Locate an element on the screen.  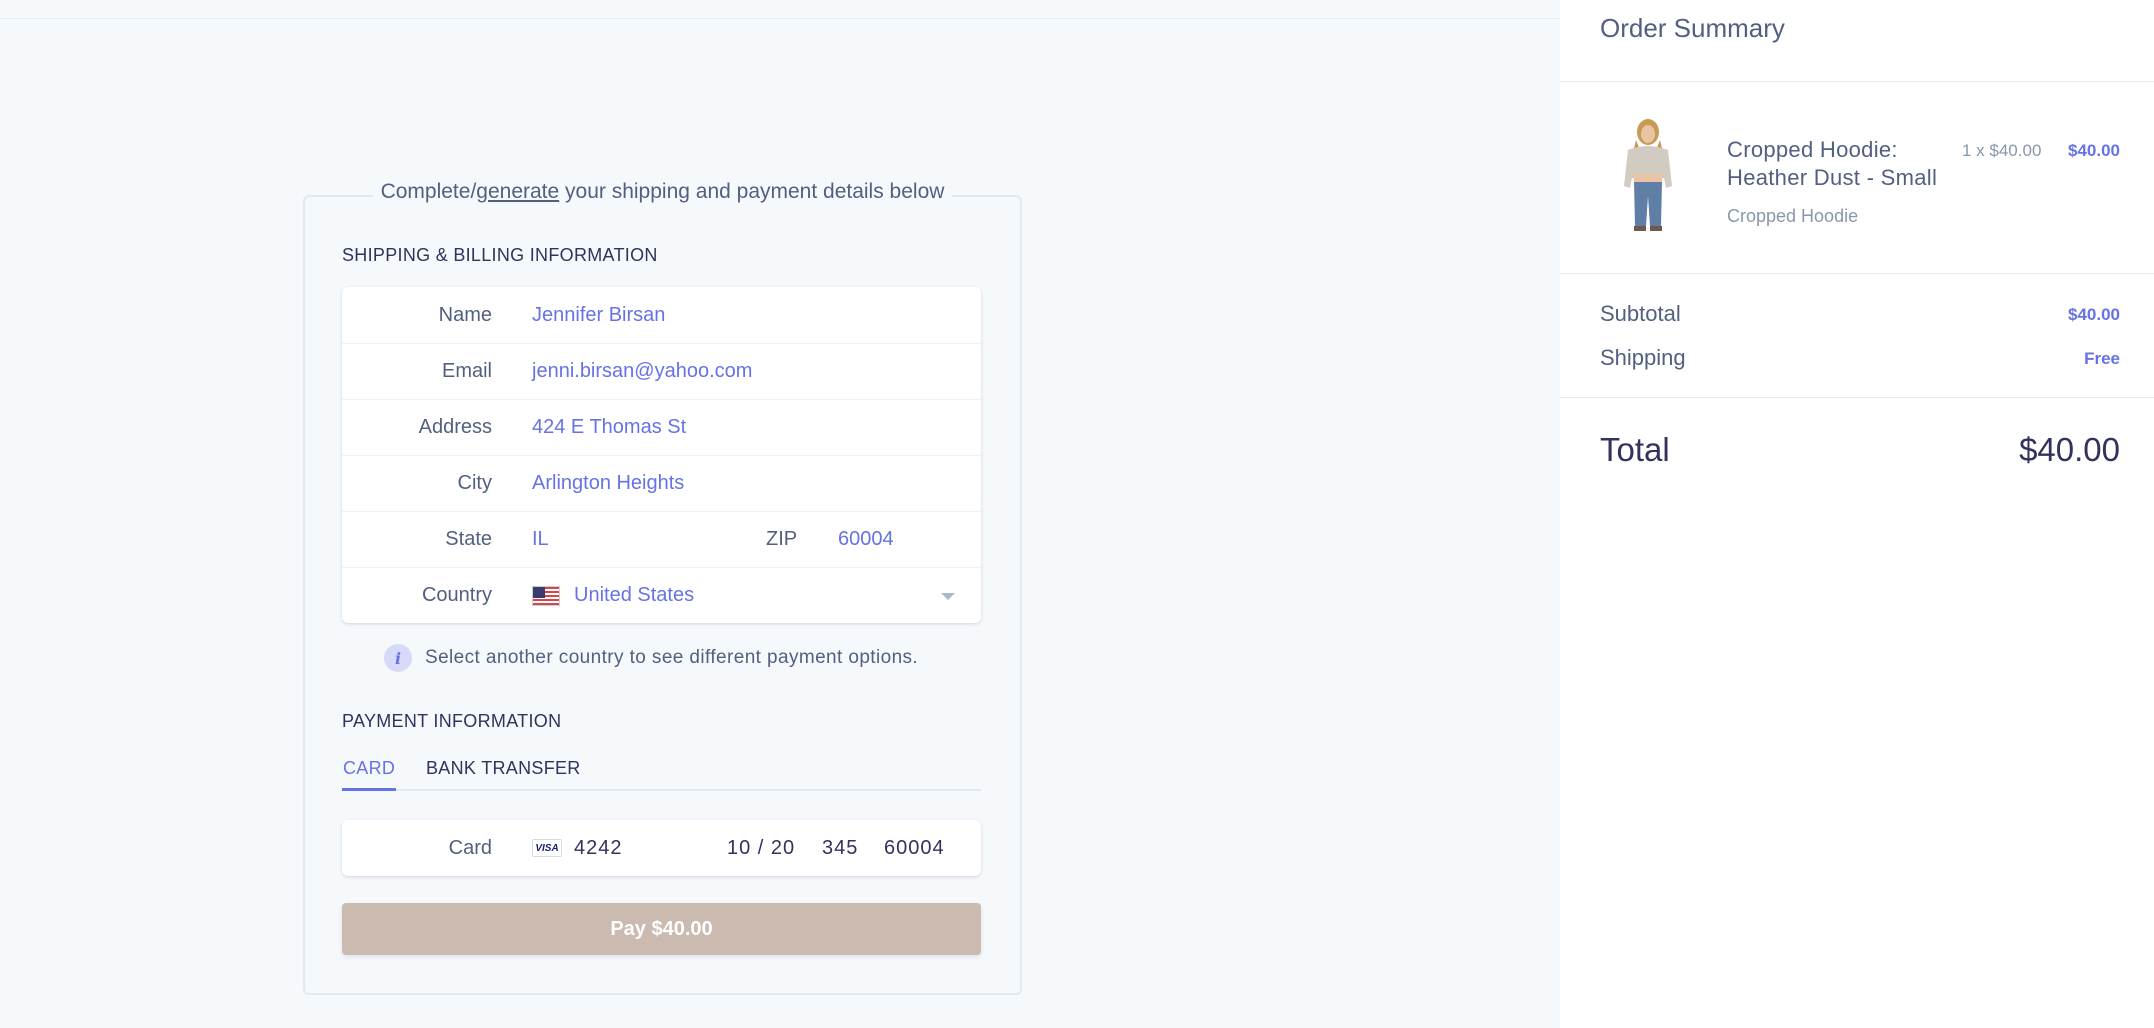
payment-tabs: Card Bank Transfer is located at coordinates (661, 774).